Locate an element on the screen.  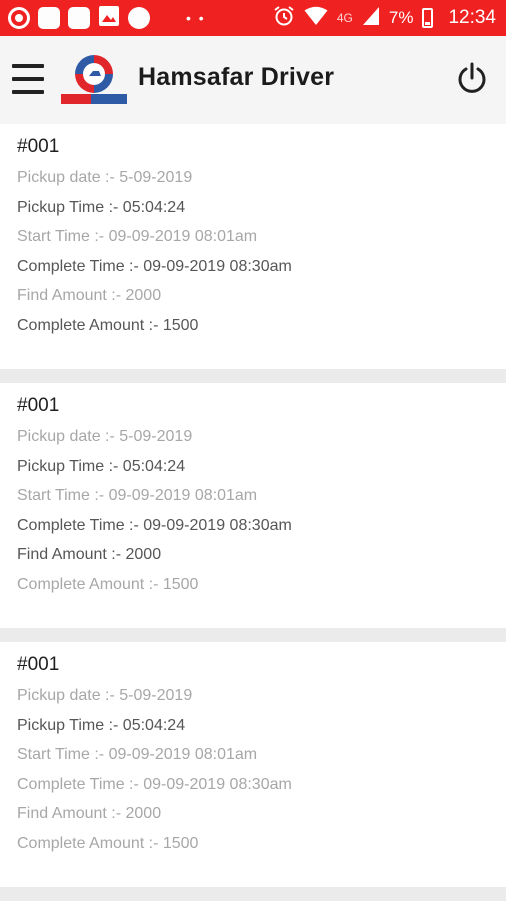
status-bar: • • 4G 7% 12:34 is located at coordinates (253, 18).